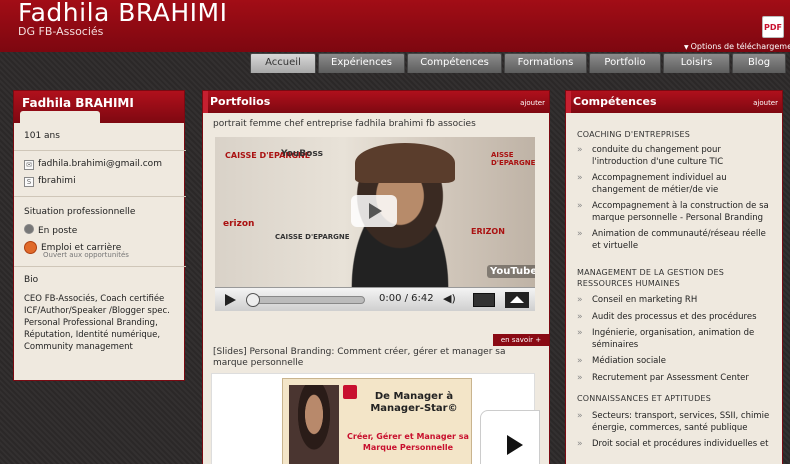  I want to click on site-subtitle: DG FB-Associés, so click(61, 31).